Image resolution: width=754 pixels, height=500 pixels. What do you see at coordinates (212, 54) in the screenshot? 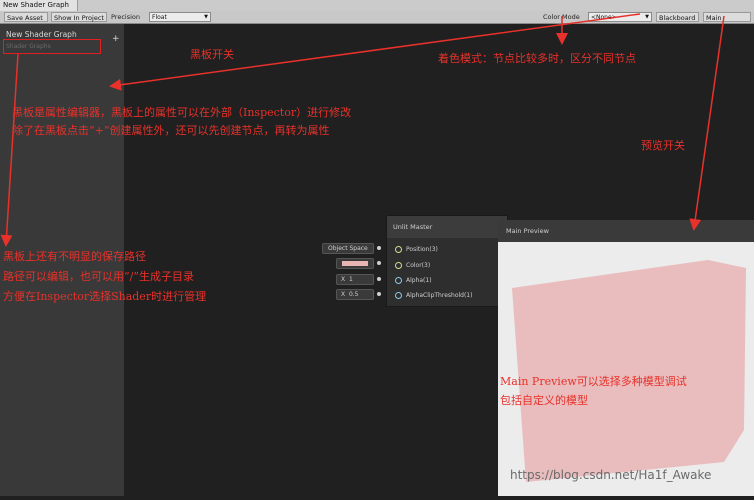
I see `annotation-blackboard-toggle: 黑板开关` at bounding box center [212, 54].